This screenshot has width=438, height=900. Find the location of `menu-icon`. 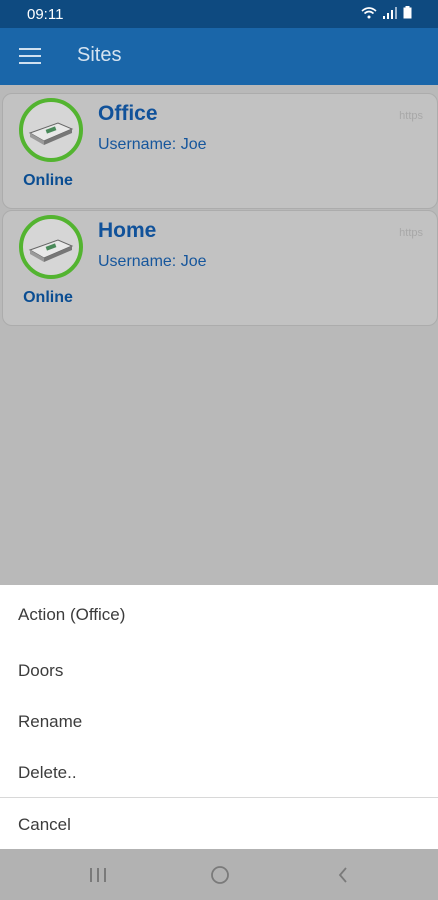

menu-icon is located at coordinates (30, 56).